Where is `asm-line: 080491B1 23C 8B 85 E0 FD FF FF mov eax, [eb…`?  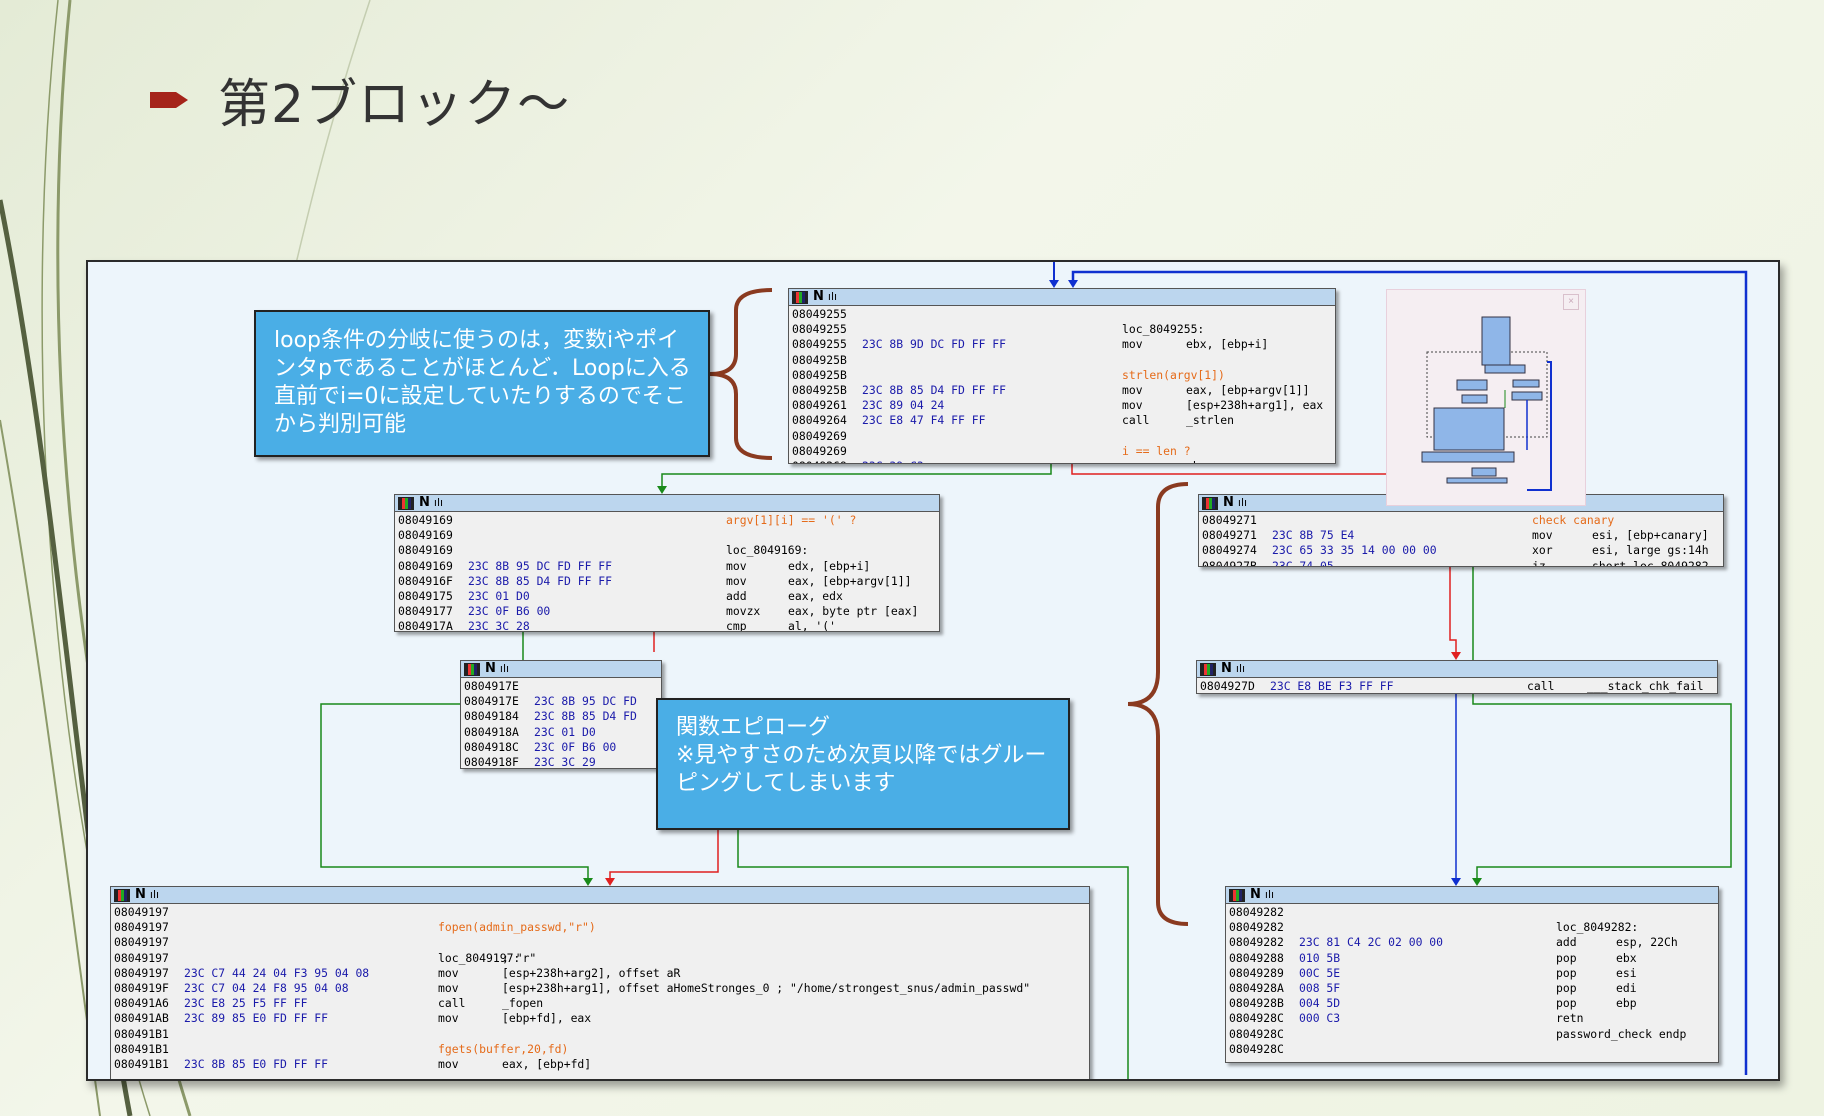
asm-line: 080491B1 23C 8B 85 E0 FD FF FF mov eax, [eb… is located at coordinates (600, 1064).